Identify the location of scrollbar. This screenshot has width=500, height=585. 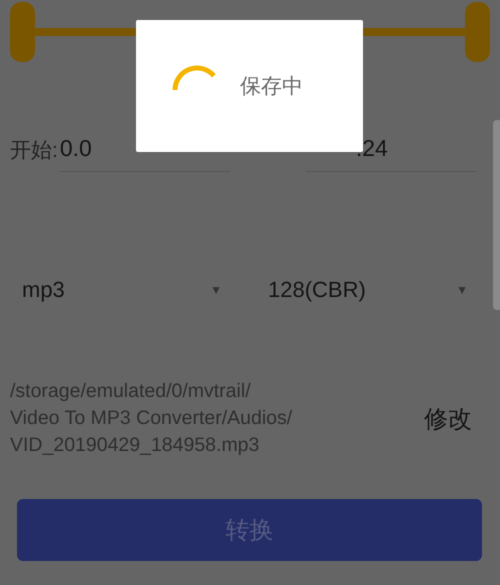
(496, 215).